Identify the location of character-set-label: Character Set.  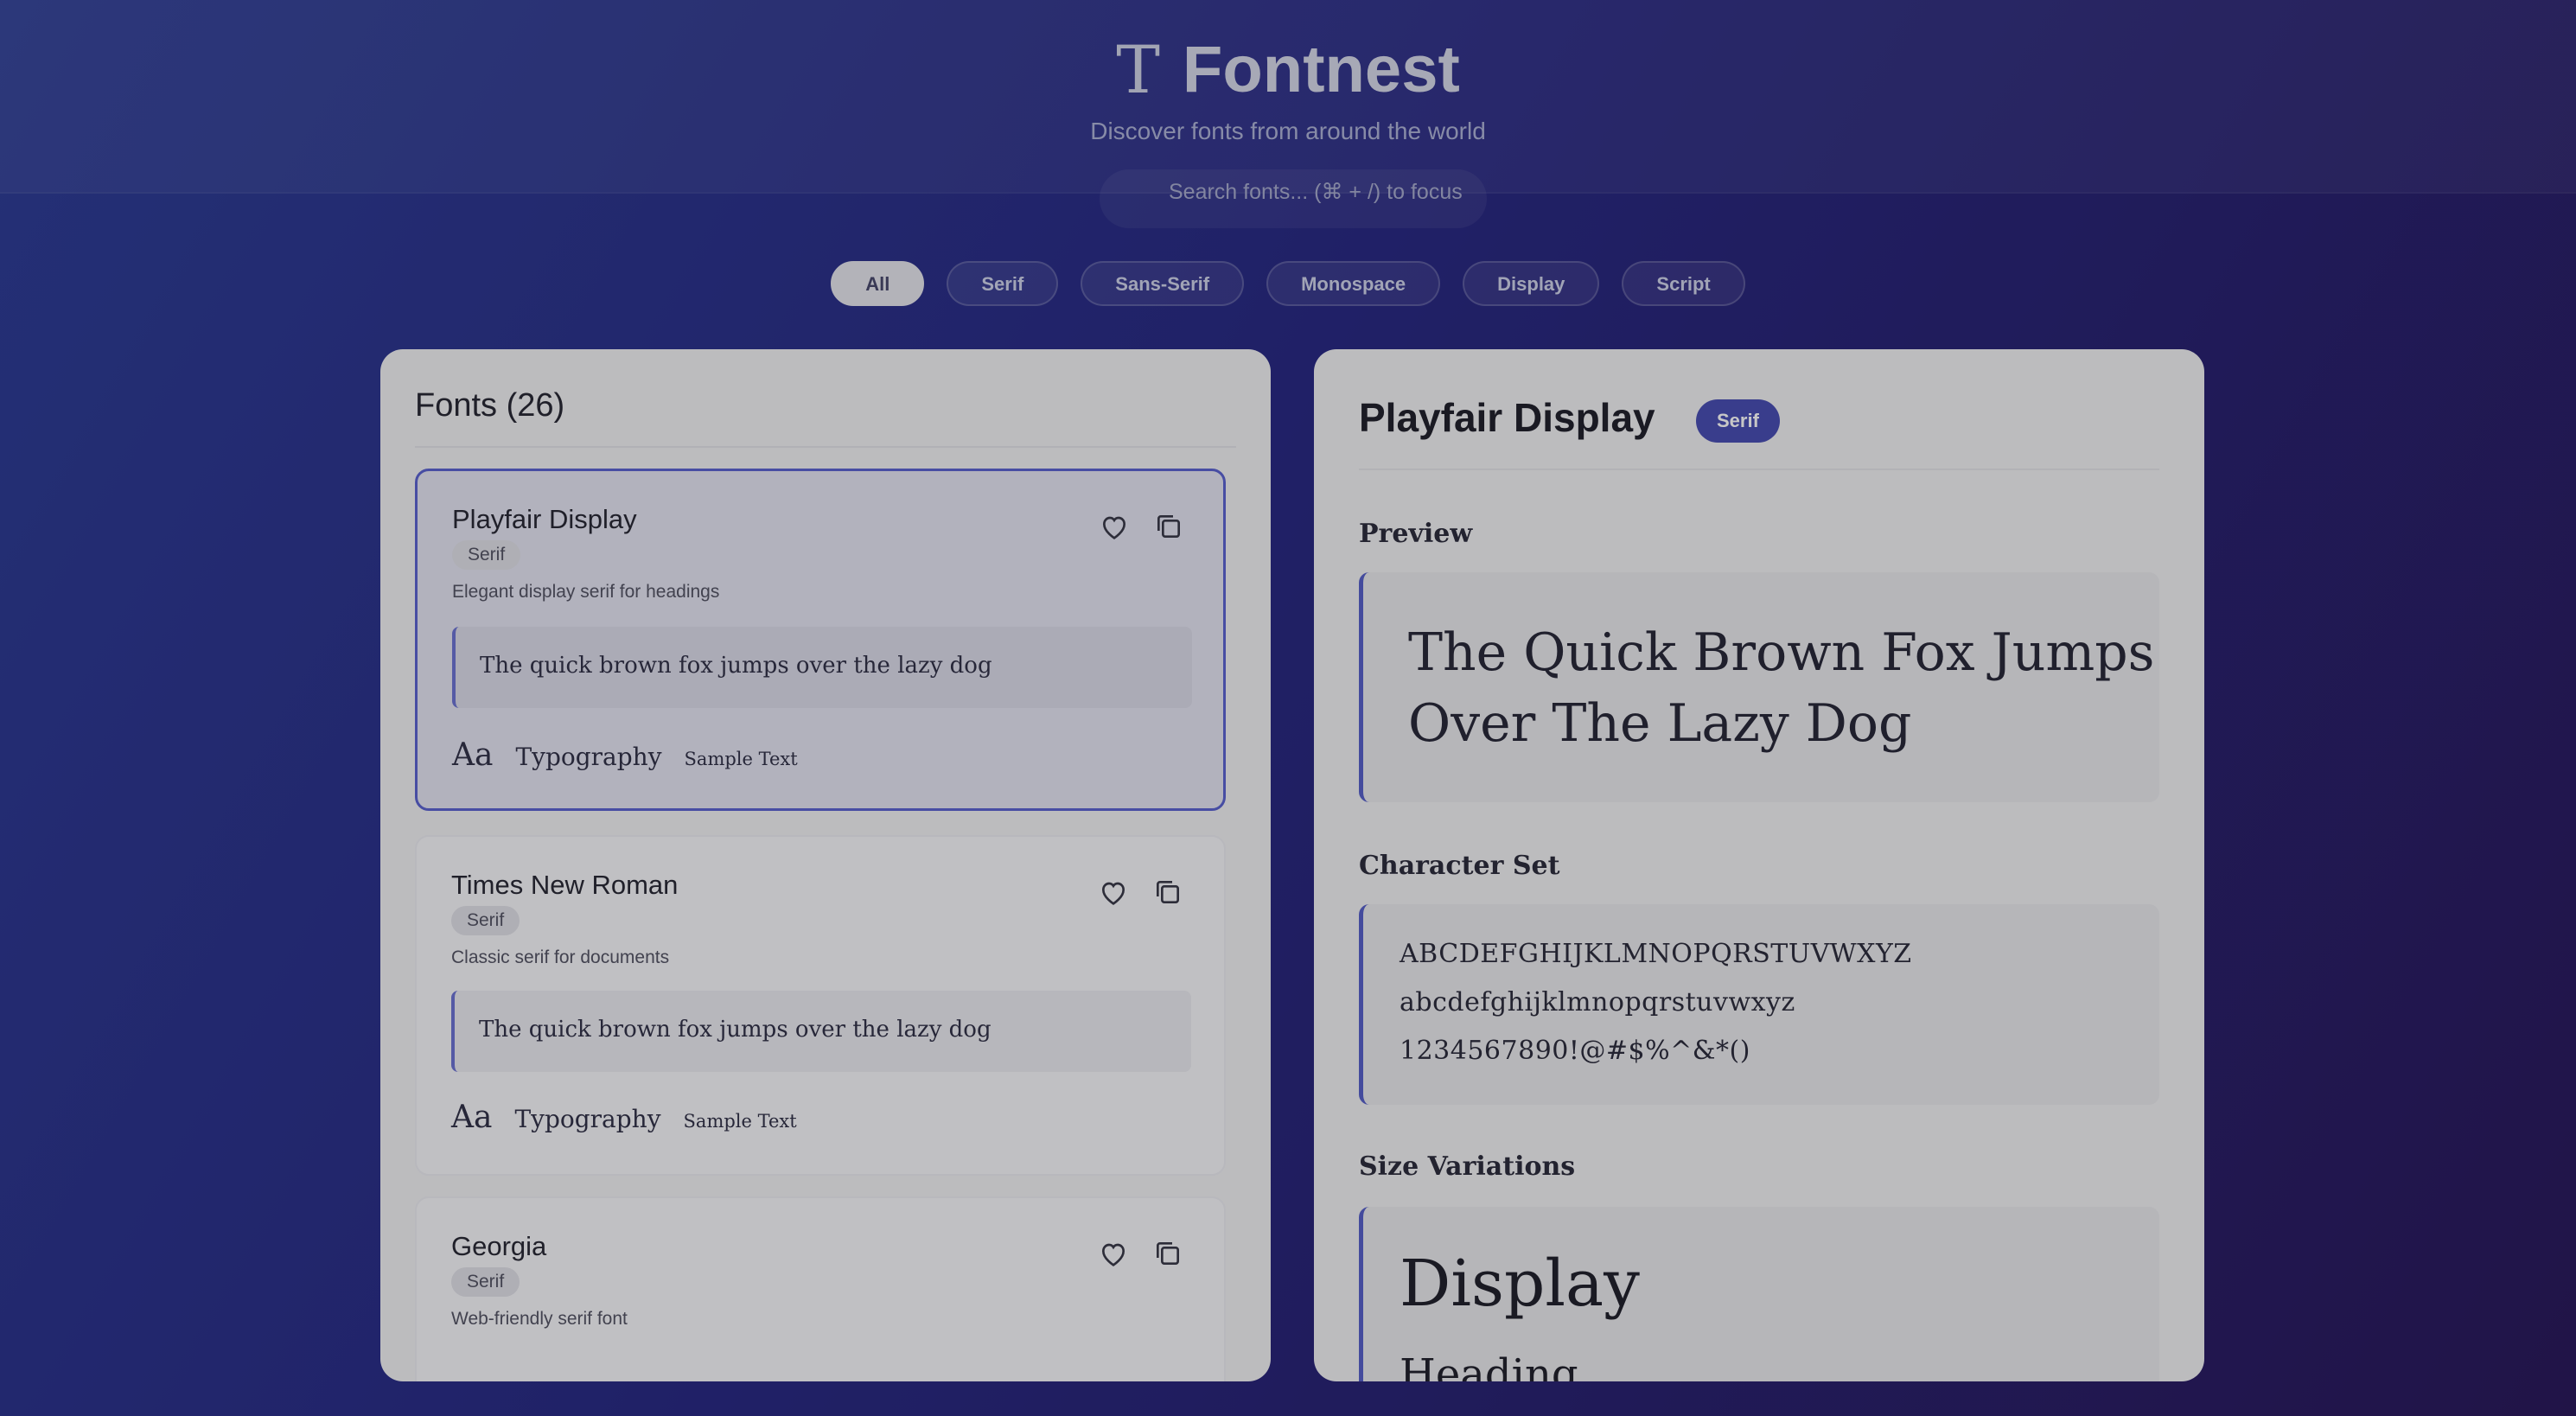
(1459, 866).